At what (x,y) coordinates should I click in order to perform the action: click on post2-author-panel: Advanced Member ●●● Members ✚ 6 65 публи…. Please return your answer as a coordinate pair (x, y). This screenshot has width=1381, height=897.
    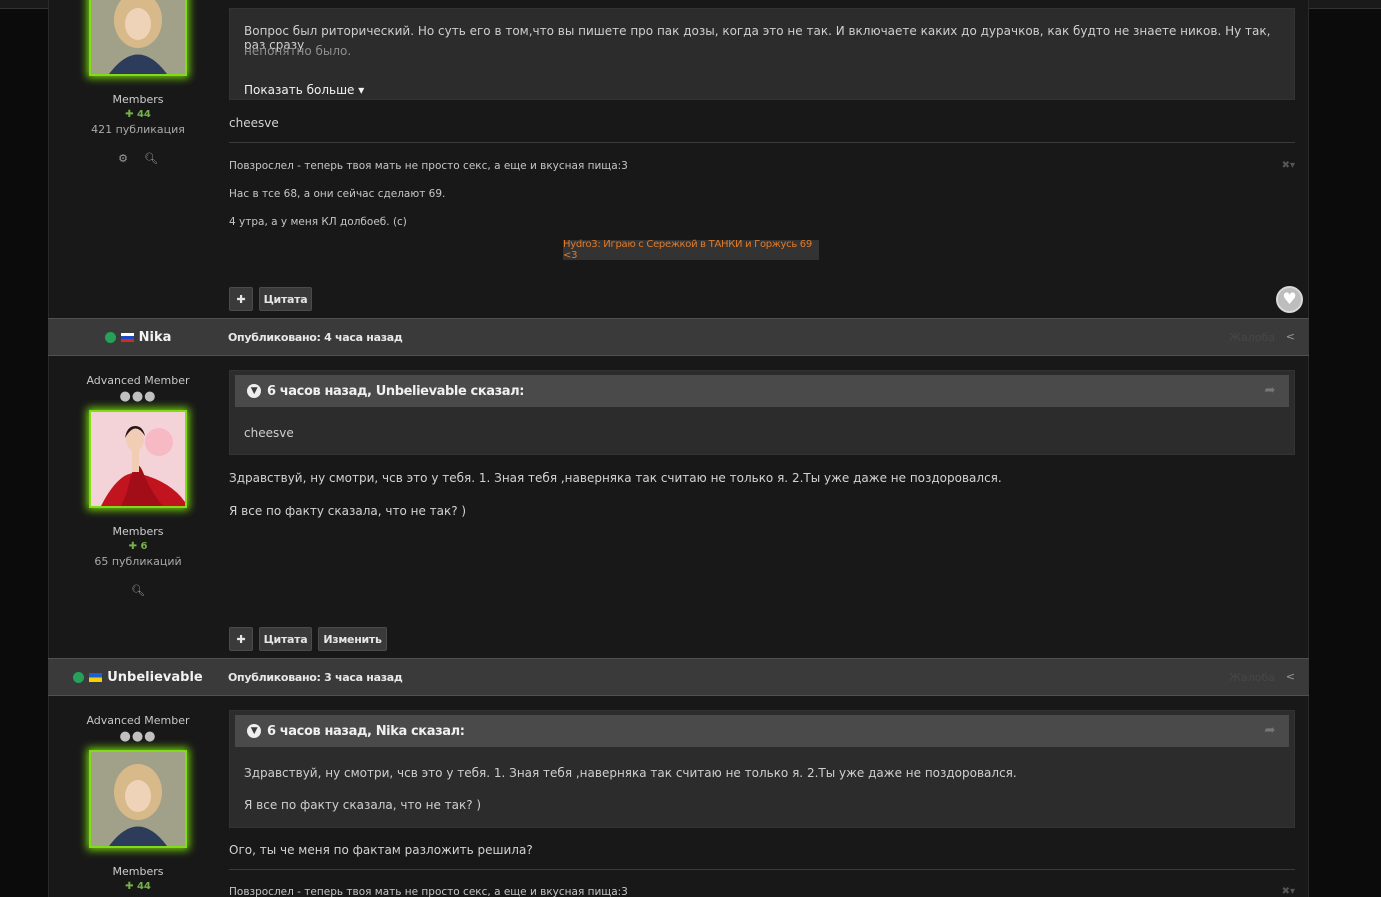
    Looking at the image, I should click on (138, 485).